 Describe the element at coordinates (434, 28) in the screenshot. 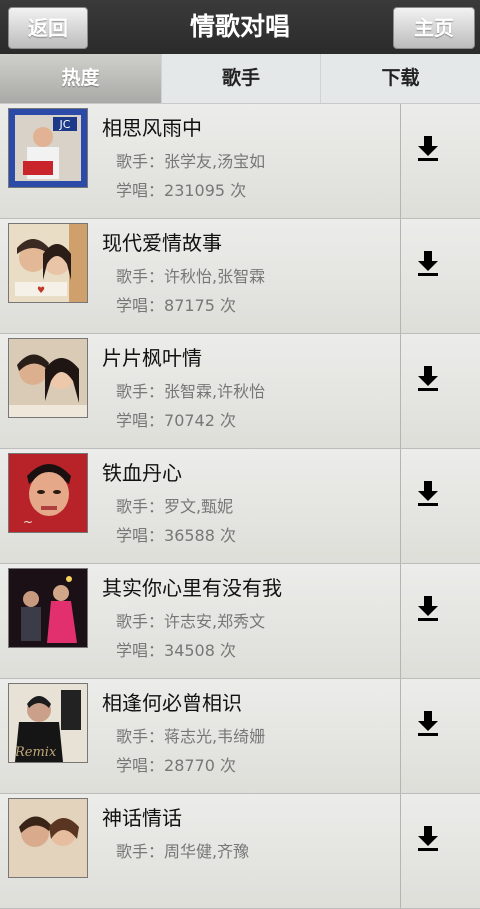

I see `home-button: 主页` at that location.